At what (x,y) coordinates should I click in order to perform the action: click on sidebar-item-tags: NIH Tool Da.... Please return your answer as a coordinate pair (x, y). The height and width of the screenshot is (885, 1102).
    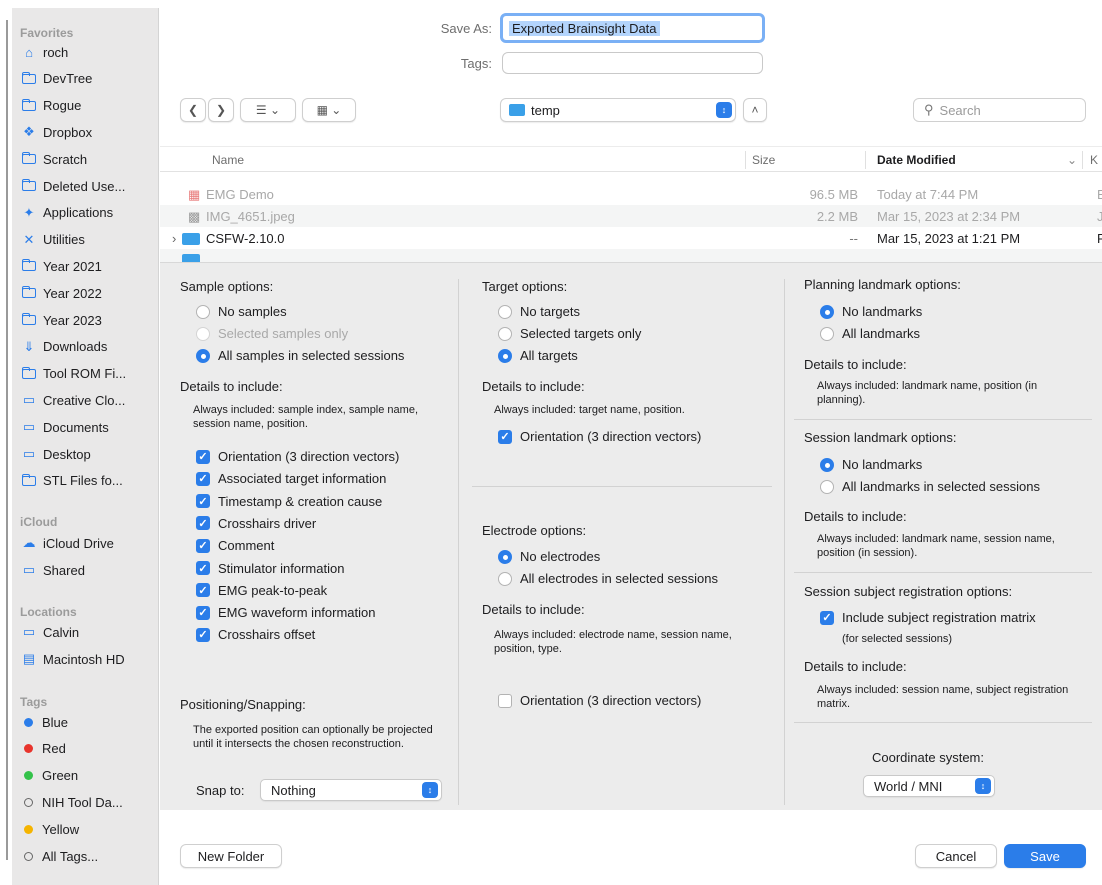
    Looking at the image, I should click on (88, 802).